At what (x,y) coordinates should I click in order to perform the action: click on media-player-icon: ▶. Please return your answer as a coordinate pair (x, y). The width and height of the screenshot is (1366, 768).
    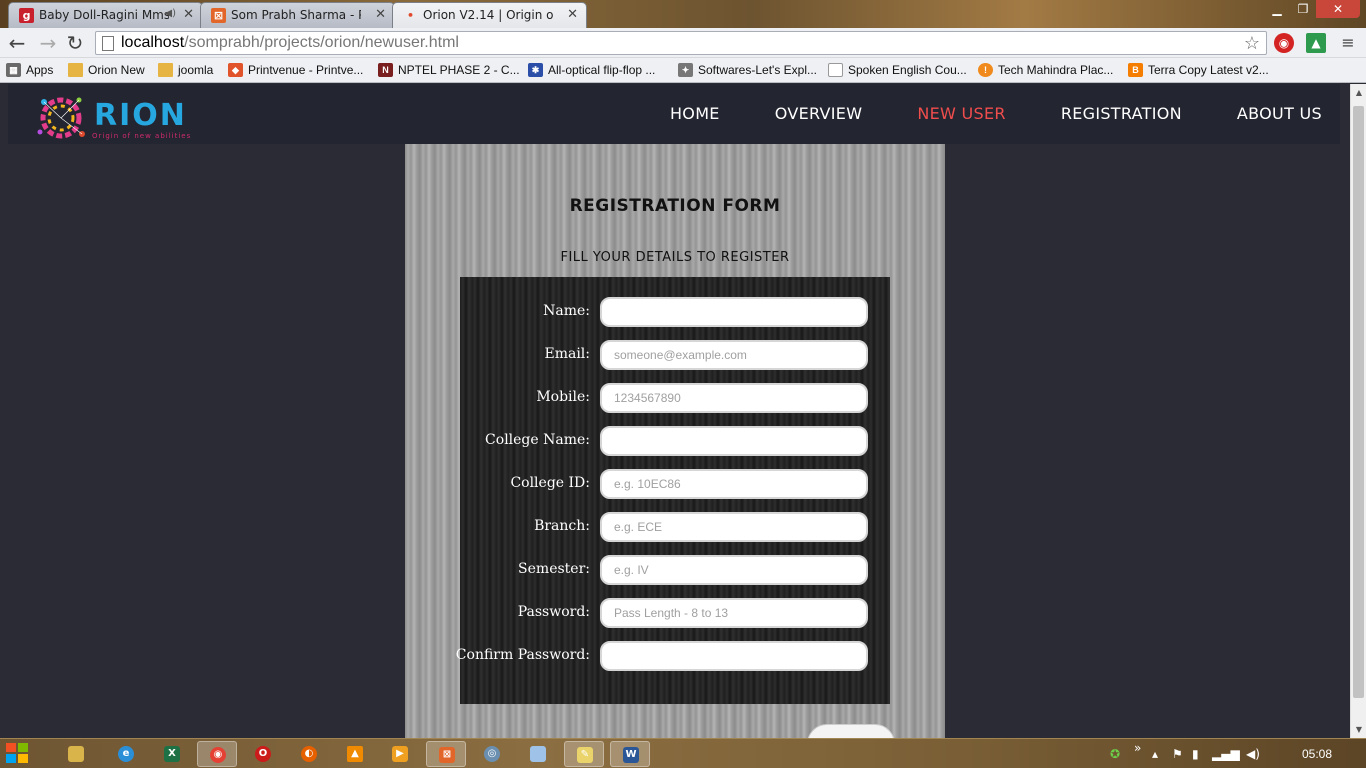
    Looking at the image, I should click on (400, 754).